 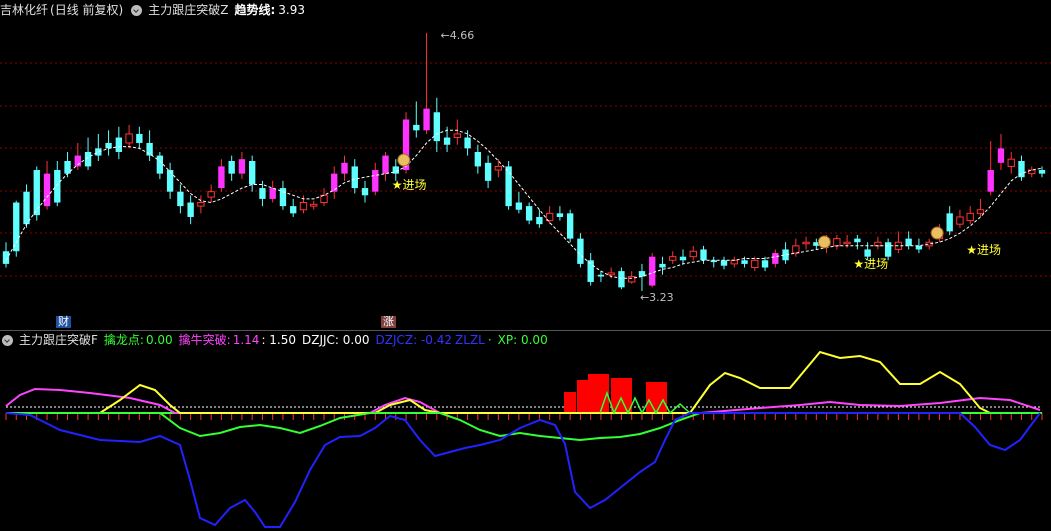 What do you see at coordinates (58, 340) in the screenshot?
I see `lower-indicator-name: 主力跟庄突破F` at bounding box center [58, 340].